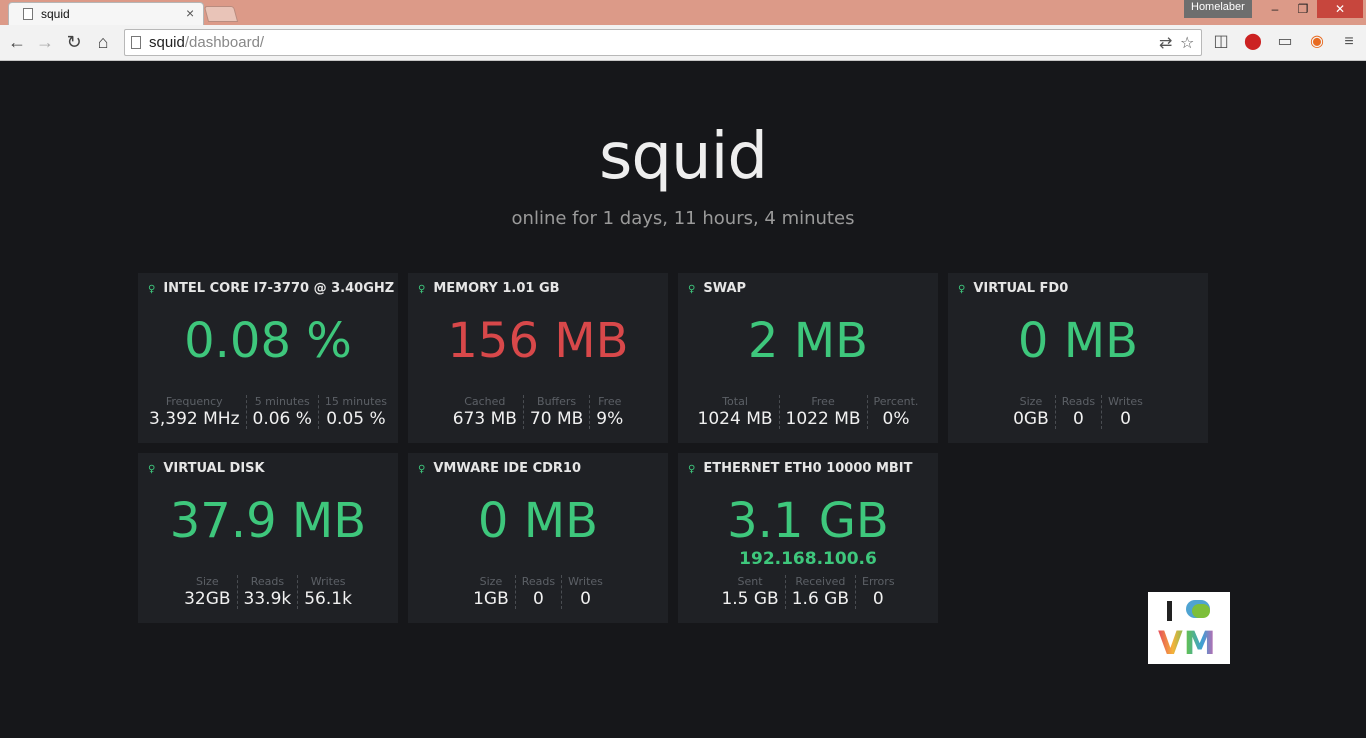 Image resolution: width=1366 pixels, height=738 pixels. What do you see at coordinates (282, 401) in the screenshot?
I see `stat-label: 5 minutes` at bounding box center [282, 401].